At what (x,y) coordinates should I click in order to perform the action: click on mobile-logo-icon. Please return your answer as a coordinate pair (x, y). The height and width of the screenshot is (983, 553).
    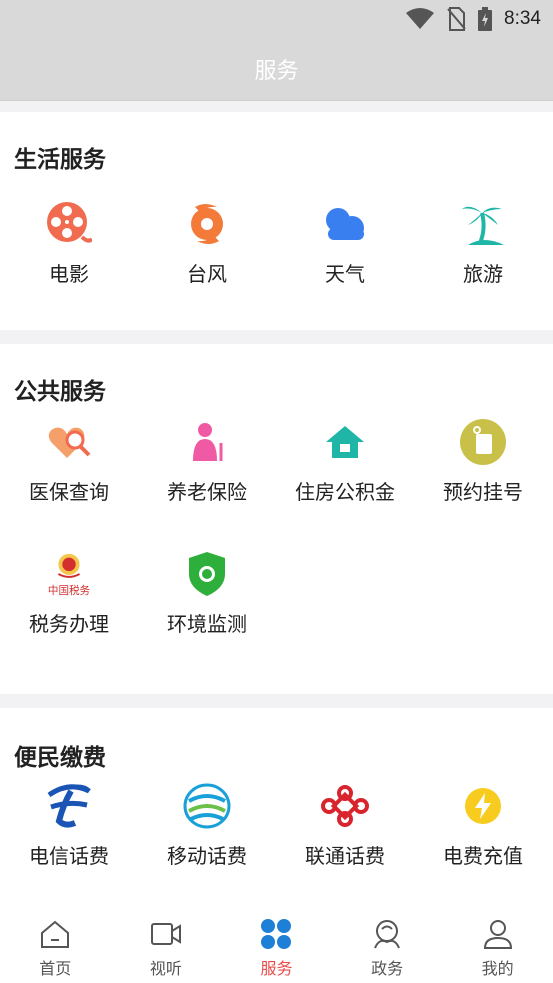
    Looking at the image, I should click on (207, 806).